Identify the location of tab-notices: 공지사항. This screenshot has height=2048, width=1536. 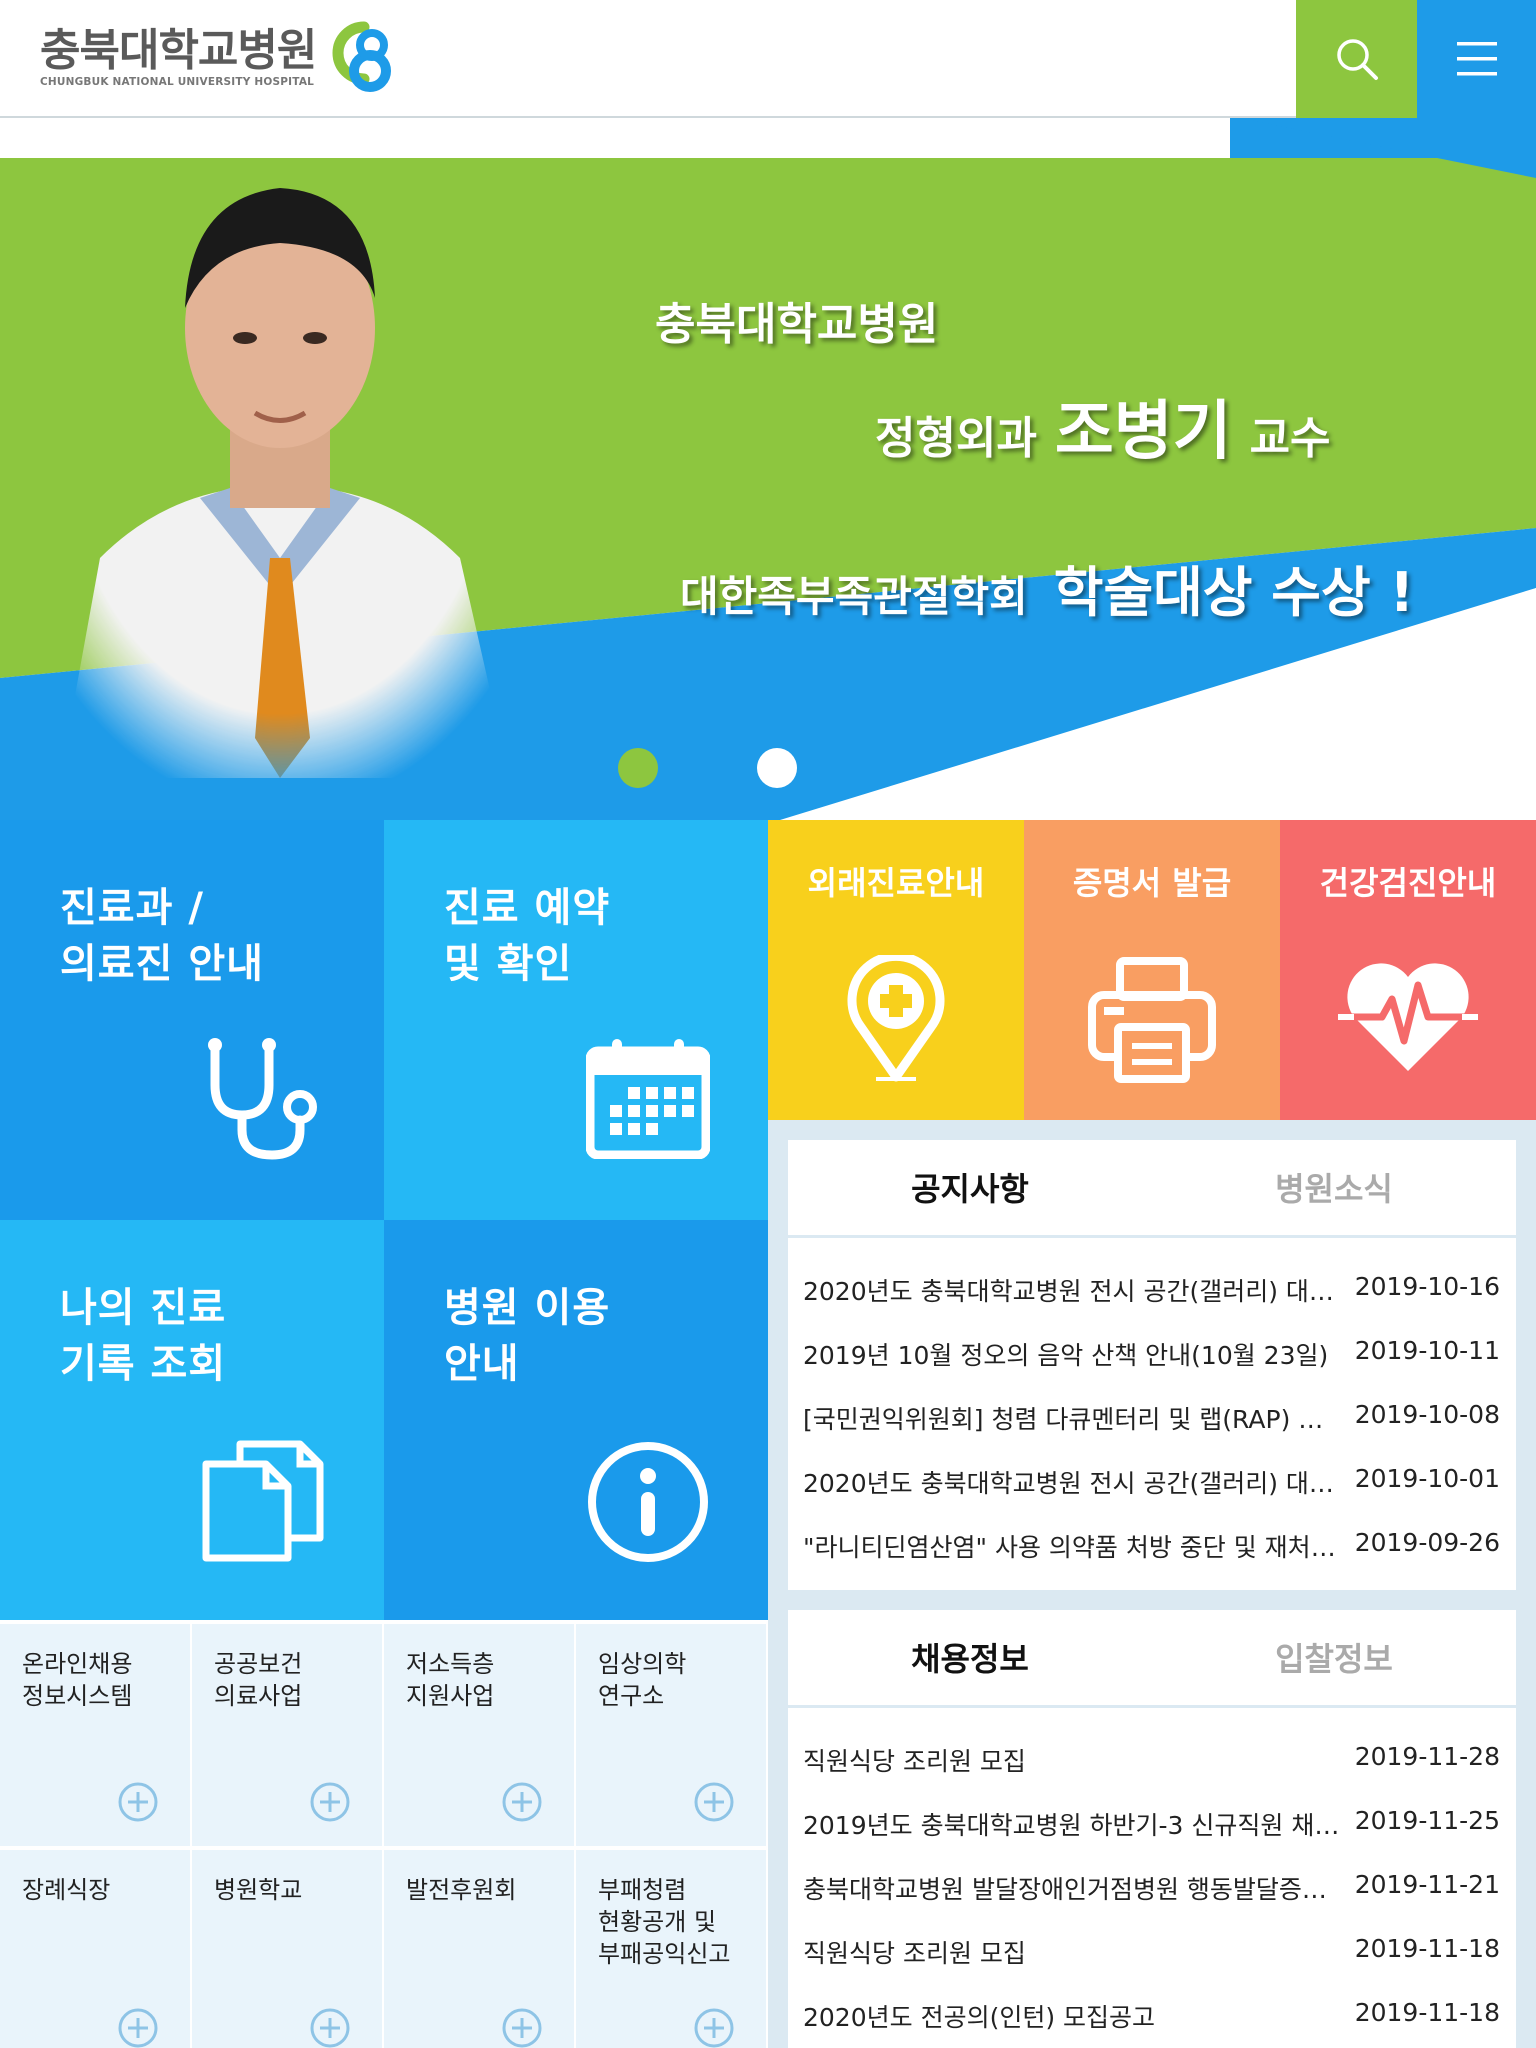
(970, 1189).